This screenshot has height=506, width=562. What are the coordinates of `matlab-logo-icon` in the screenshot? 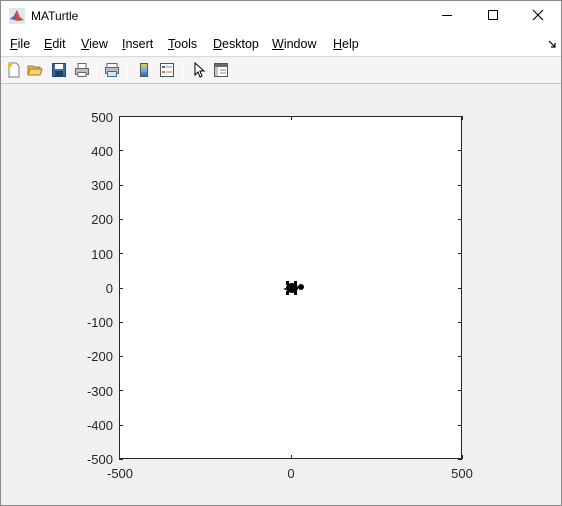 It's located at (17, 16).